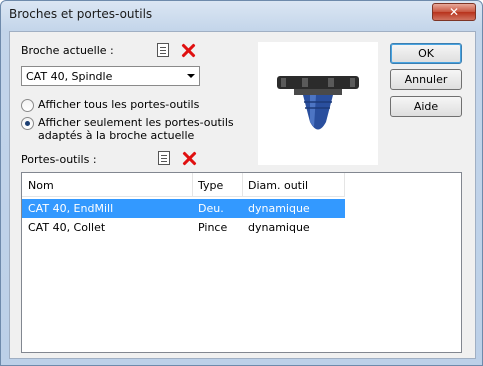 This screenshot has height=366, width=483. I want to click on ok-button: OK, so click(426, 53).